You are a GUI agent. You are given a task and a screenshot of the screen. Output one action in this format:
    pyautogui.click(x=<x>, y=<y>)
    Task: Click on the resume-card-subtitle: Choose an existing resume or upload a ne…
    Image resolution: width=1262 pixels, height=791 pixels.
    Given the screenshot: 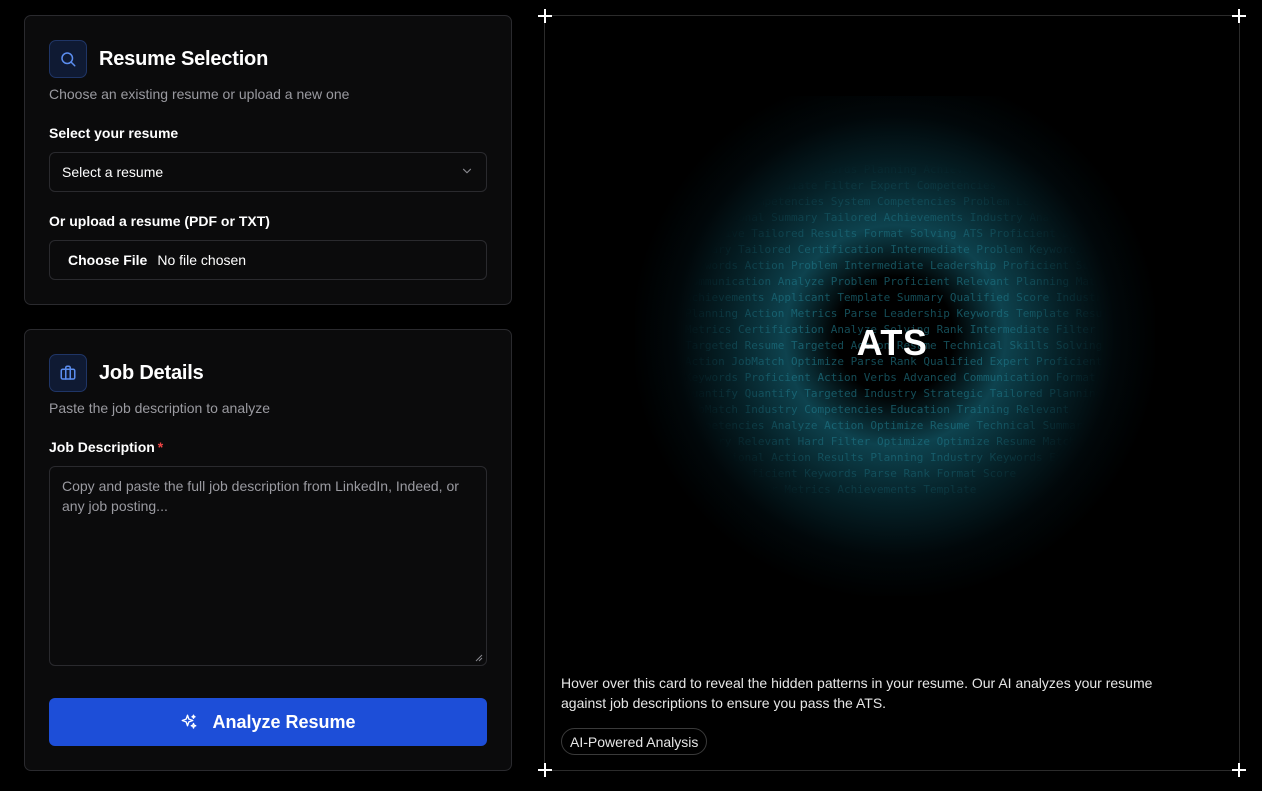 What is the action you would take?
    pyautogui.click(x=199, y=94)
    